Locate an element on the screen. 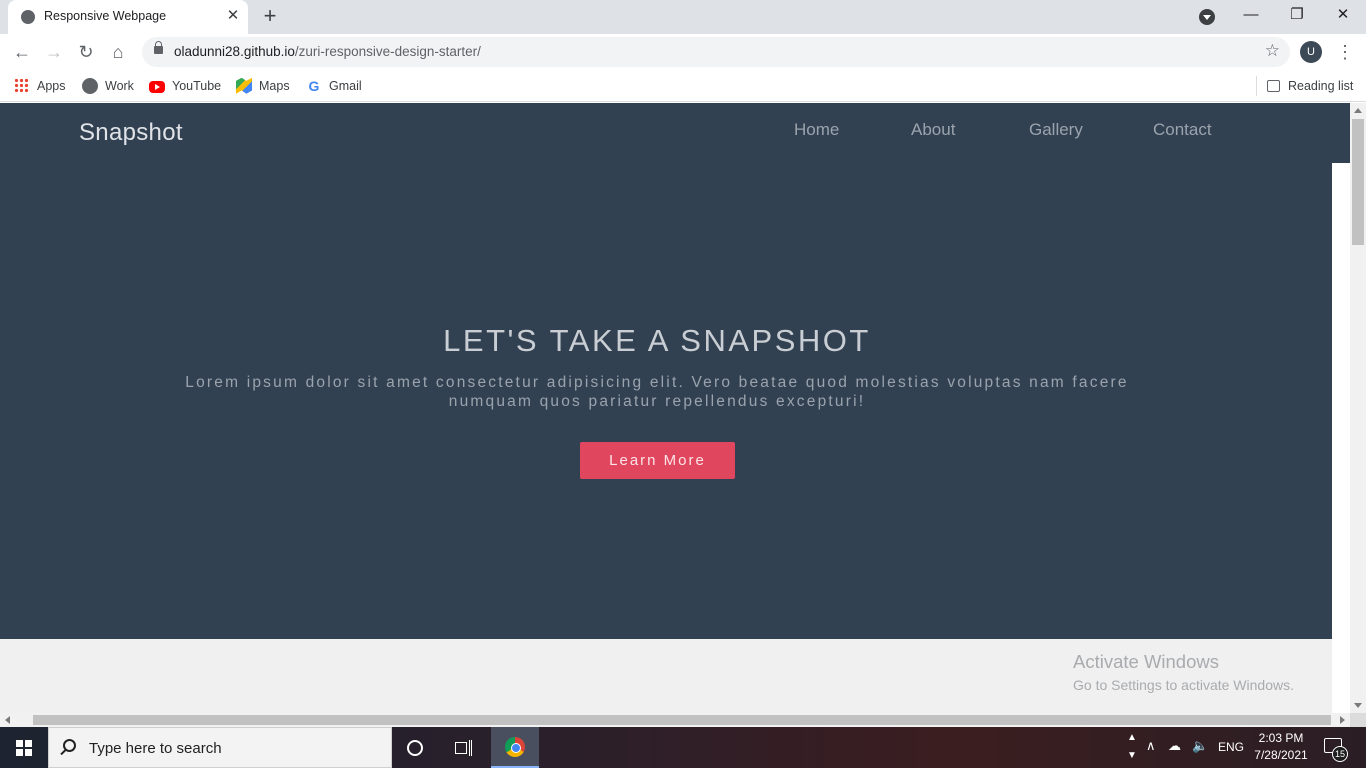 The height and width of the screenshot is (768, 1366). maximize-button: ❐ is located at coordinates (1297, 16).